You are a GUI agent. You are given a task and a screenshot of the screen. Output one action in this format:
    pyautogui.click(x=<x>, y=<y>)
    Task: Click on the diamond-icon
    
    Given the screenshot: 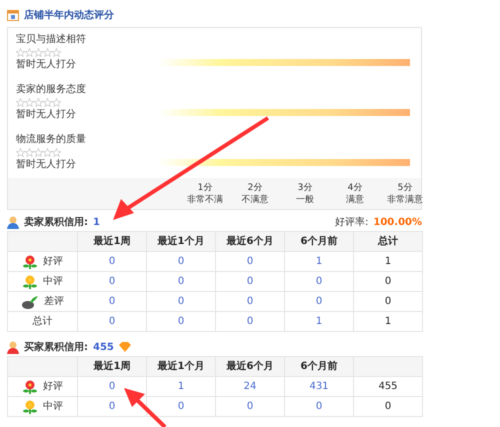 What is the action you would take?
    pyautogui.click(x=124, y=347)
    